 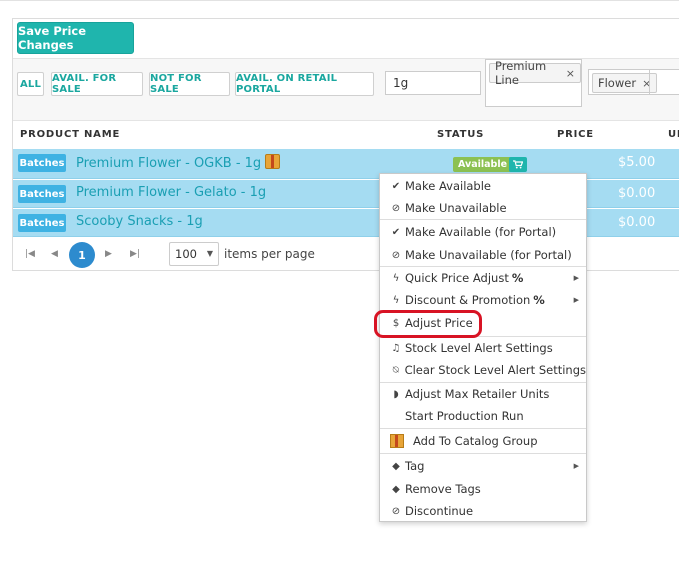 What do you see at coordinates (448, 186) in the screenshot?
I see `menu-item-label: Make Available` at bounding box center [448, 186].